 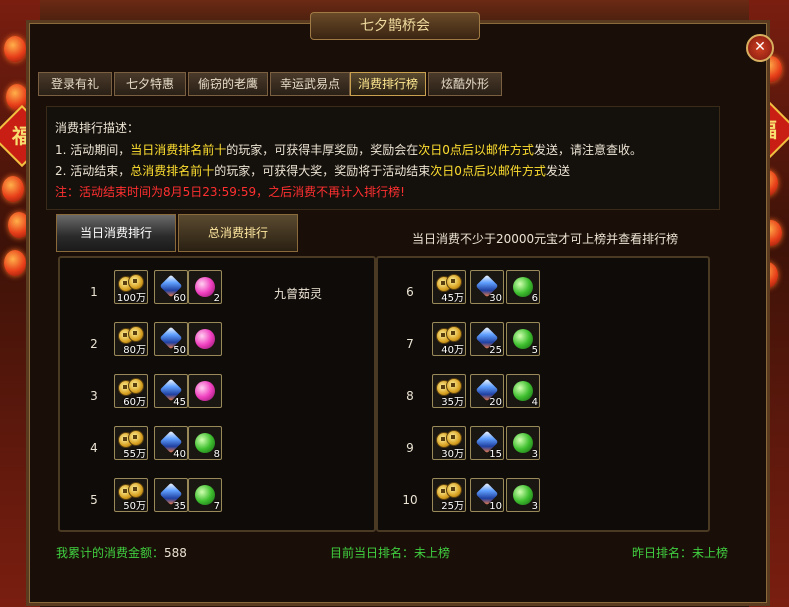 I want to click on item-count: 60万, so click(x=134, y=402).